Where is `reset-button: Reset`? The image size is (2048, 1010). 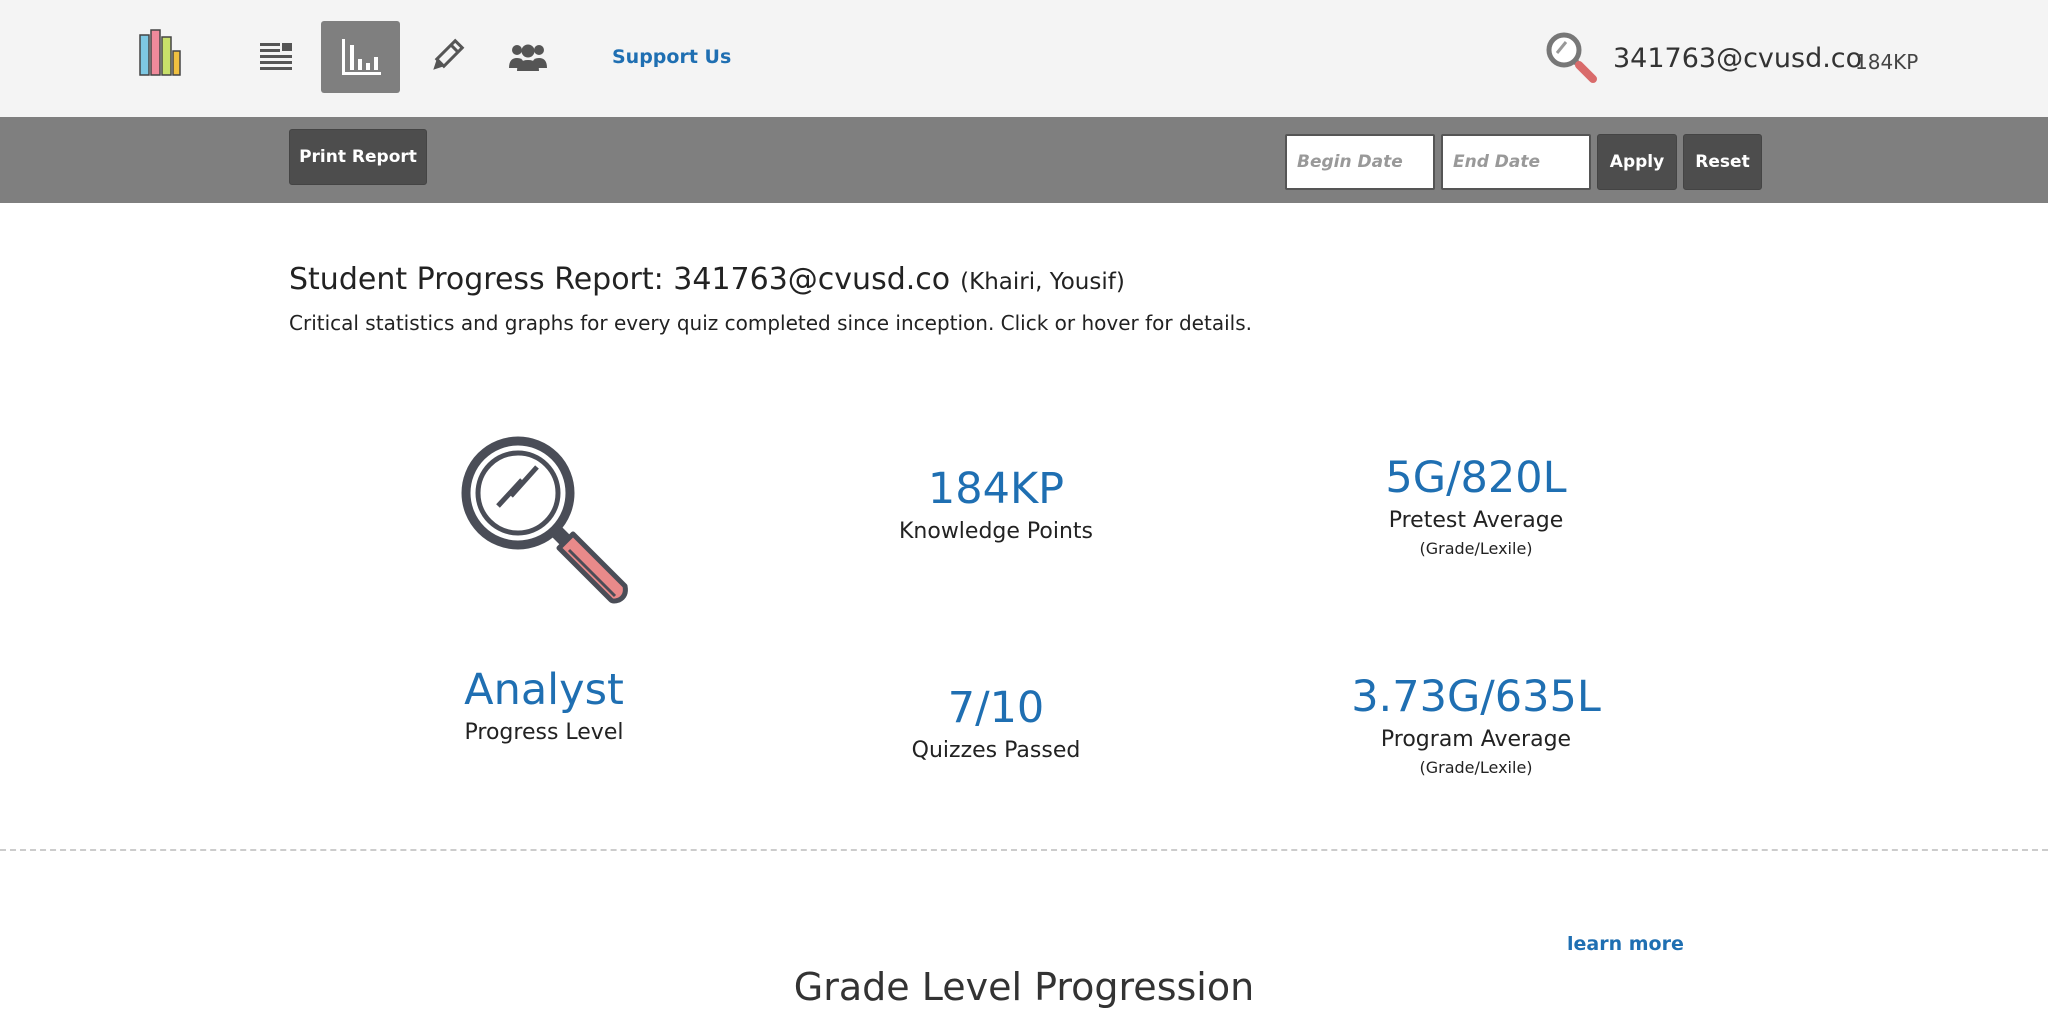
reset-button: Reset is located at coordinates (1722, 162).